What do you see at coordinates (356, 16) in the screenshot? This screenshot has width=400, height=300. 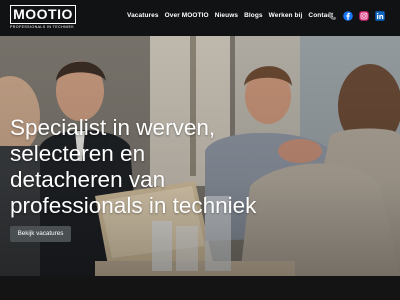 I see `social-icons` at bounding box center [356, 16].